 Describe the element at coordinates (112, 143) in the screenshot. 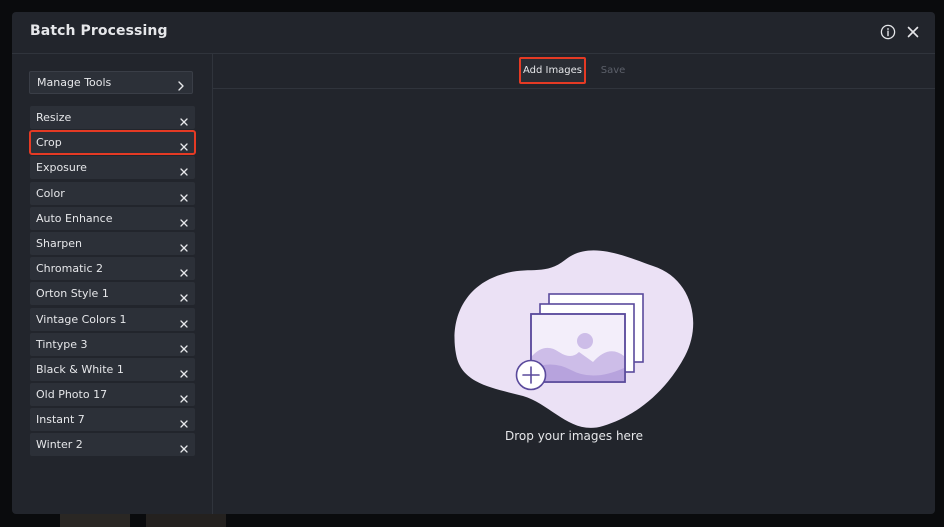

I see `tool-item: Crop` at that location.